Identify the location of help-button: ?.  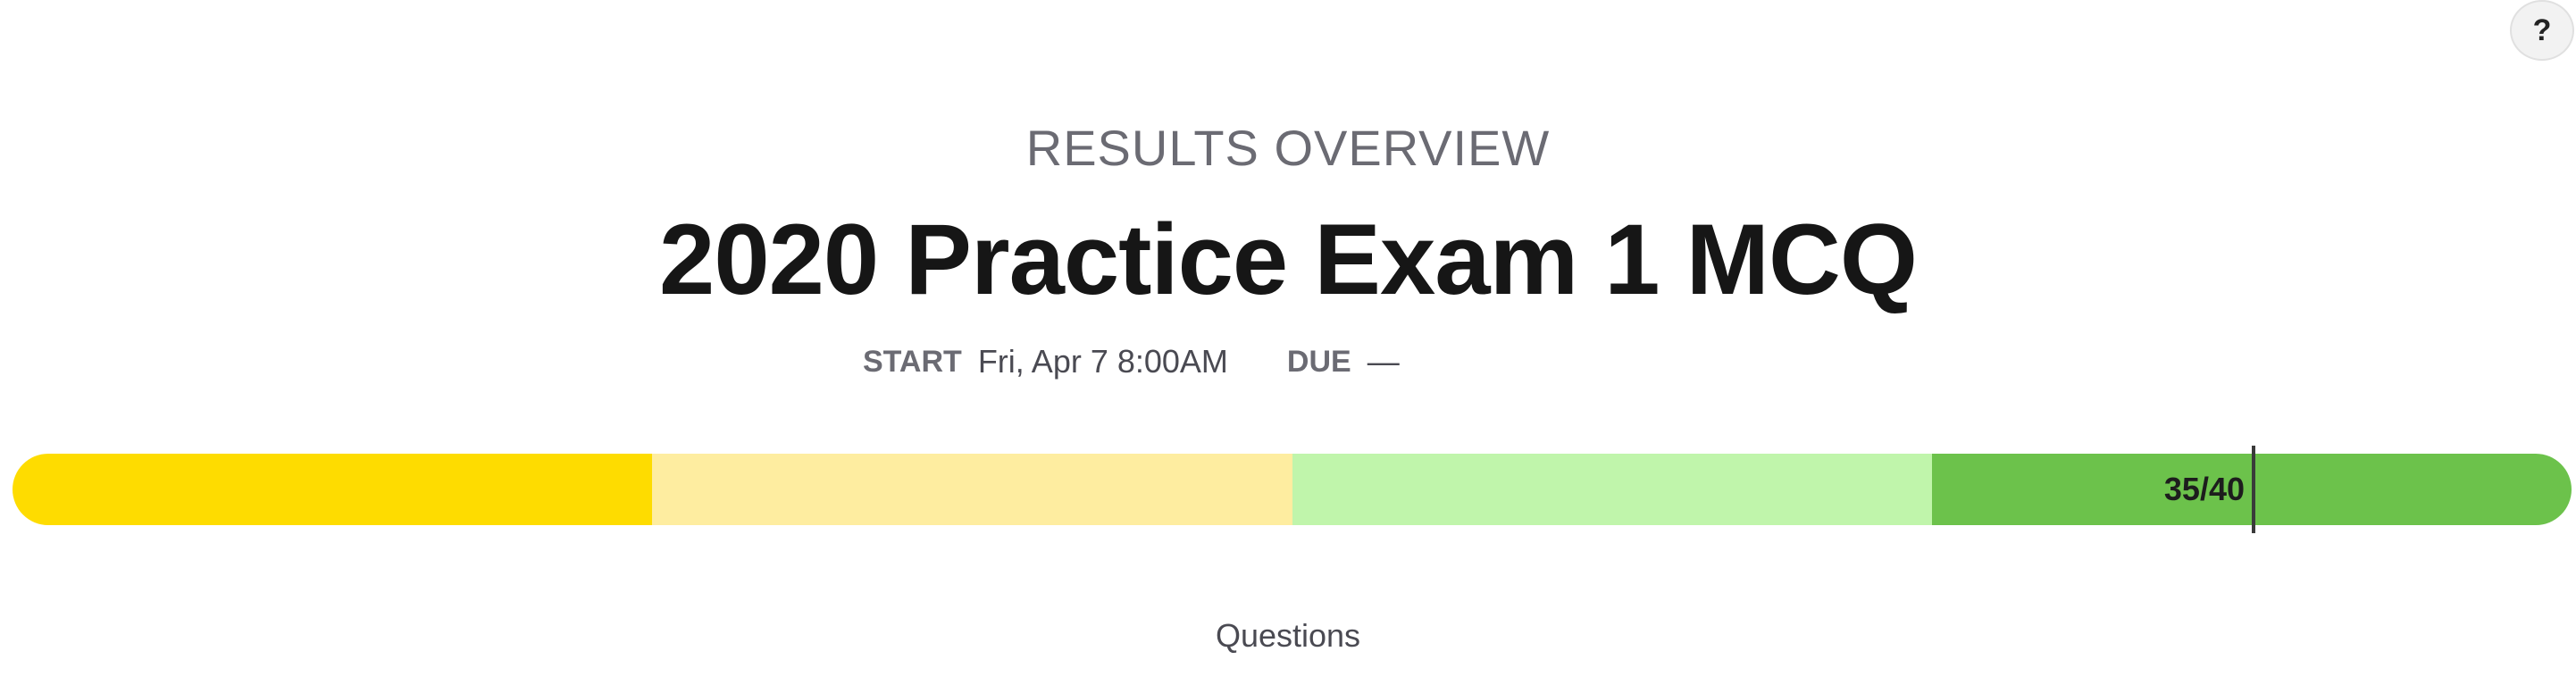
(2542, 30).